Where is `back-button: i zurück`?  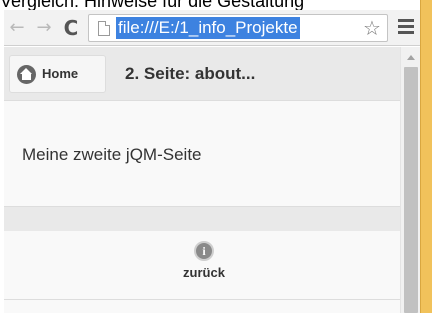
back-button: i zurück is located at coordinates (204, 266).